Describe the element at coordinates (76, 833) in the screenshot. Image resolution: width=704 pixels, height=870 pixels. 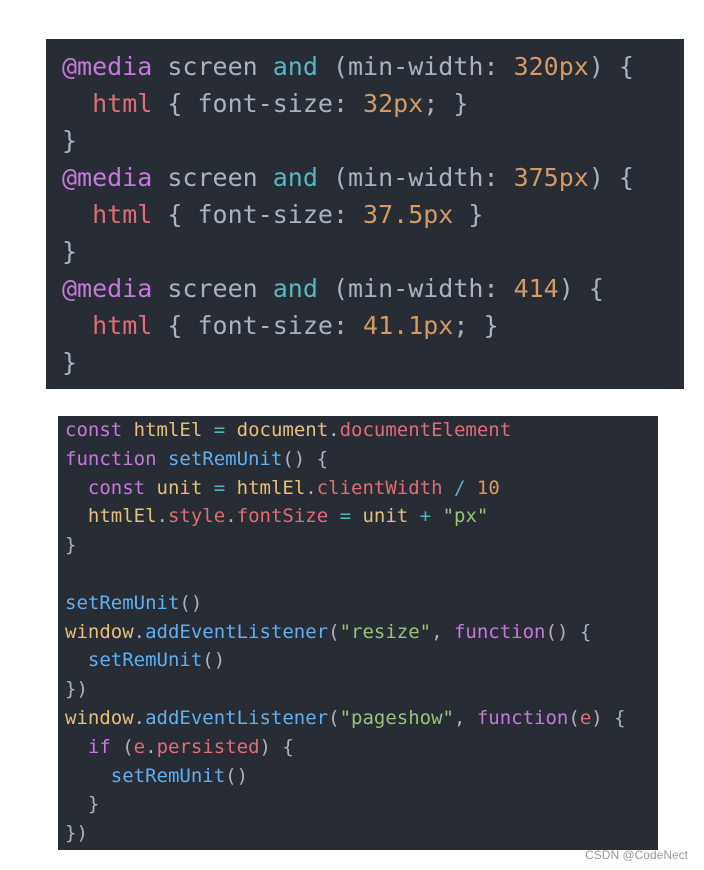
I see `code-token: })` at that location.